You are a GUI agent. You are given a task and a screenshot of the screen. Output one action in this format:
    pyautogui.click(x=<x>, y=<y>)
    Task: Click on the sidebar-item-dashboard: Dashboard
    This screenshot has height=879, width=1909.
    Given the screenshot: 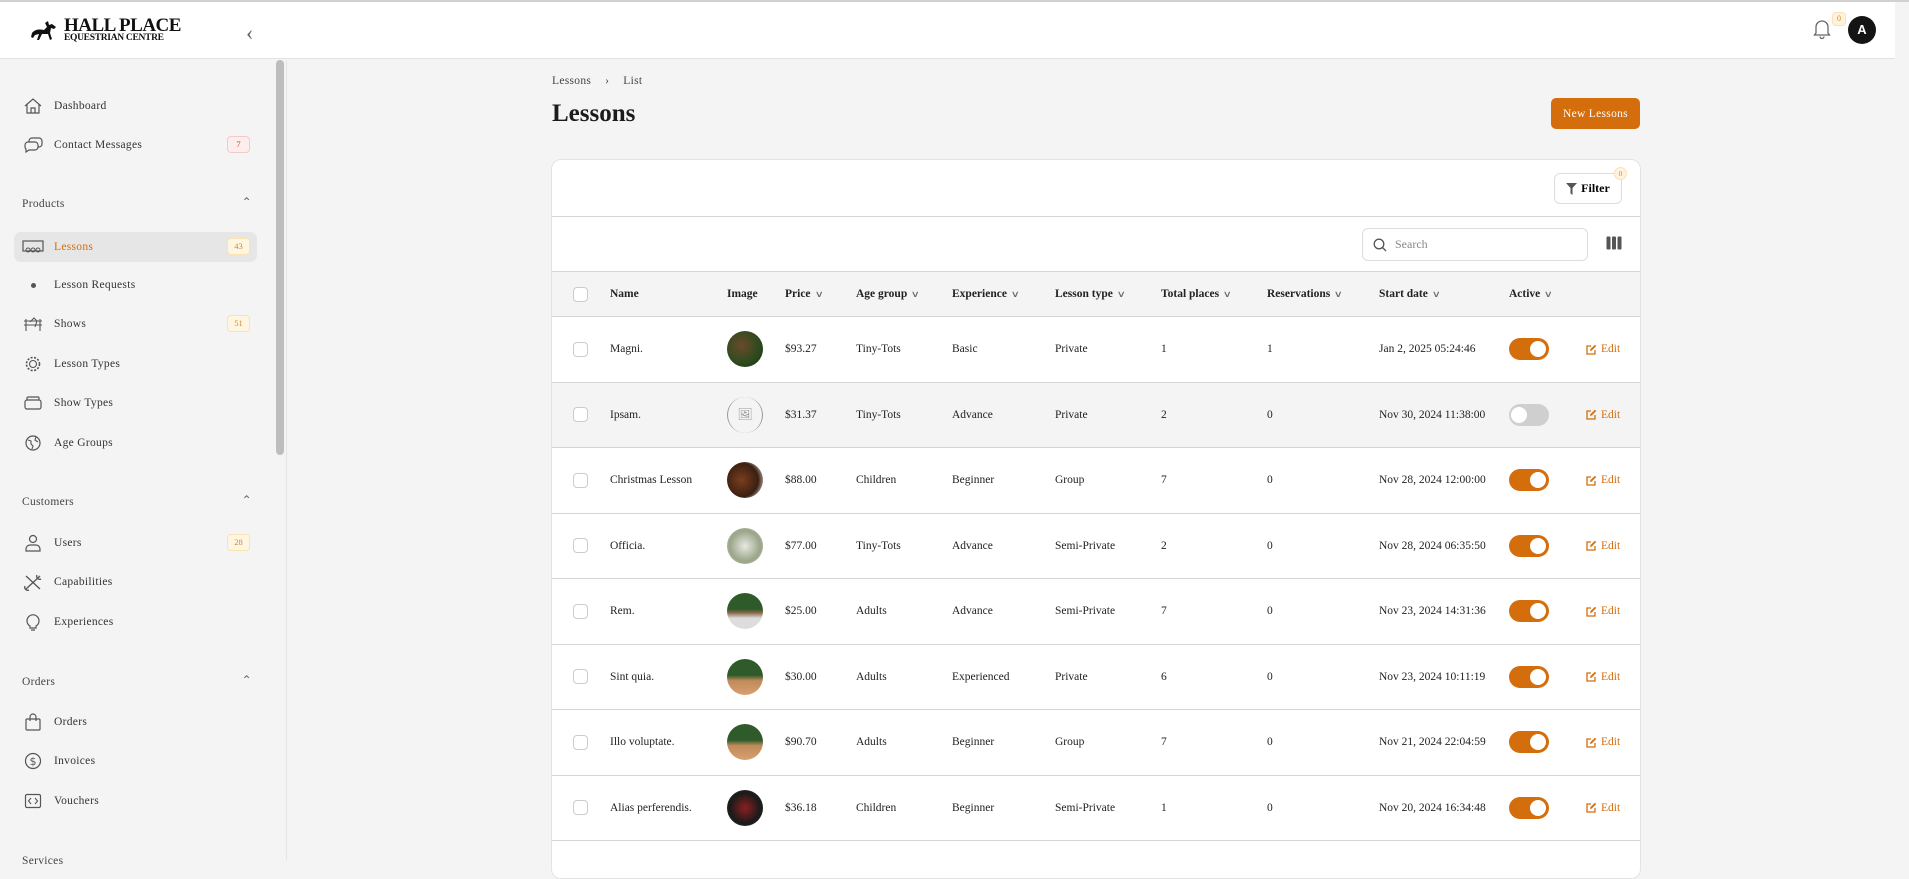 What is the action you would take?
    pyautogui.click(x=135, y=106)
    